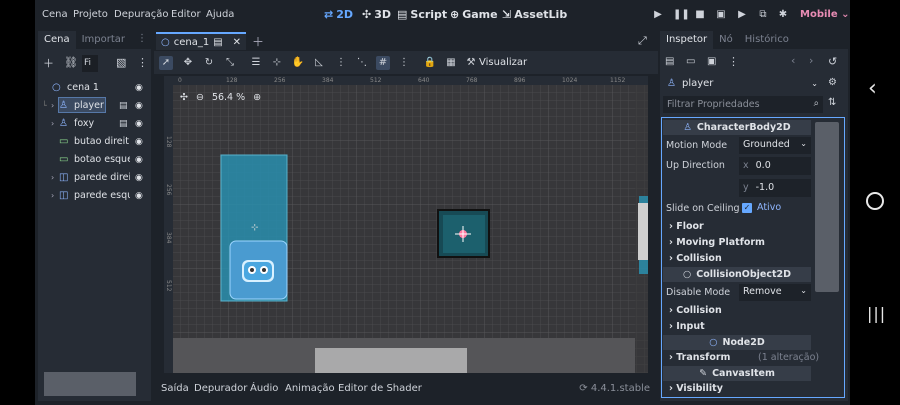 The image size is (900, 405). What do you see at coordinates (380, 388) in the screenshot?
I see `tab-editor-shader: Editor de Shader` at bounding box center [380, 388].